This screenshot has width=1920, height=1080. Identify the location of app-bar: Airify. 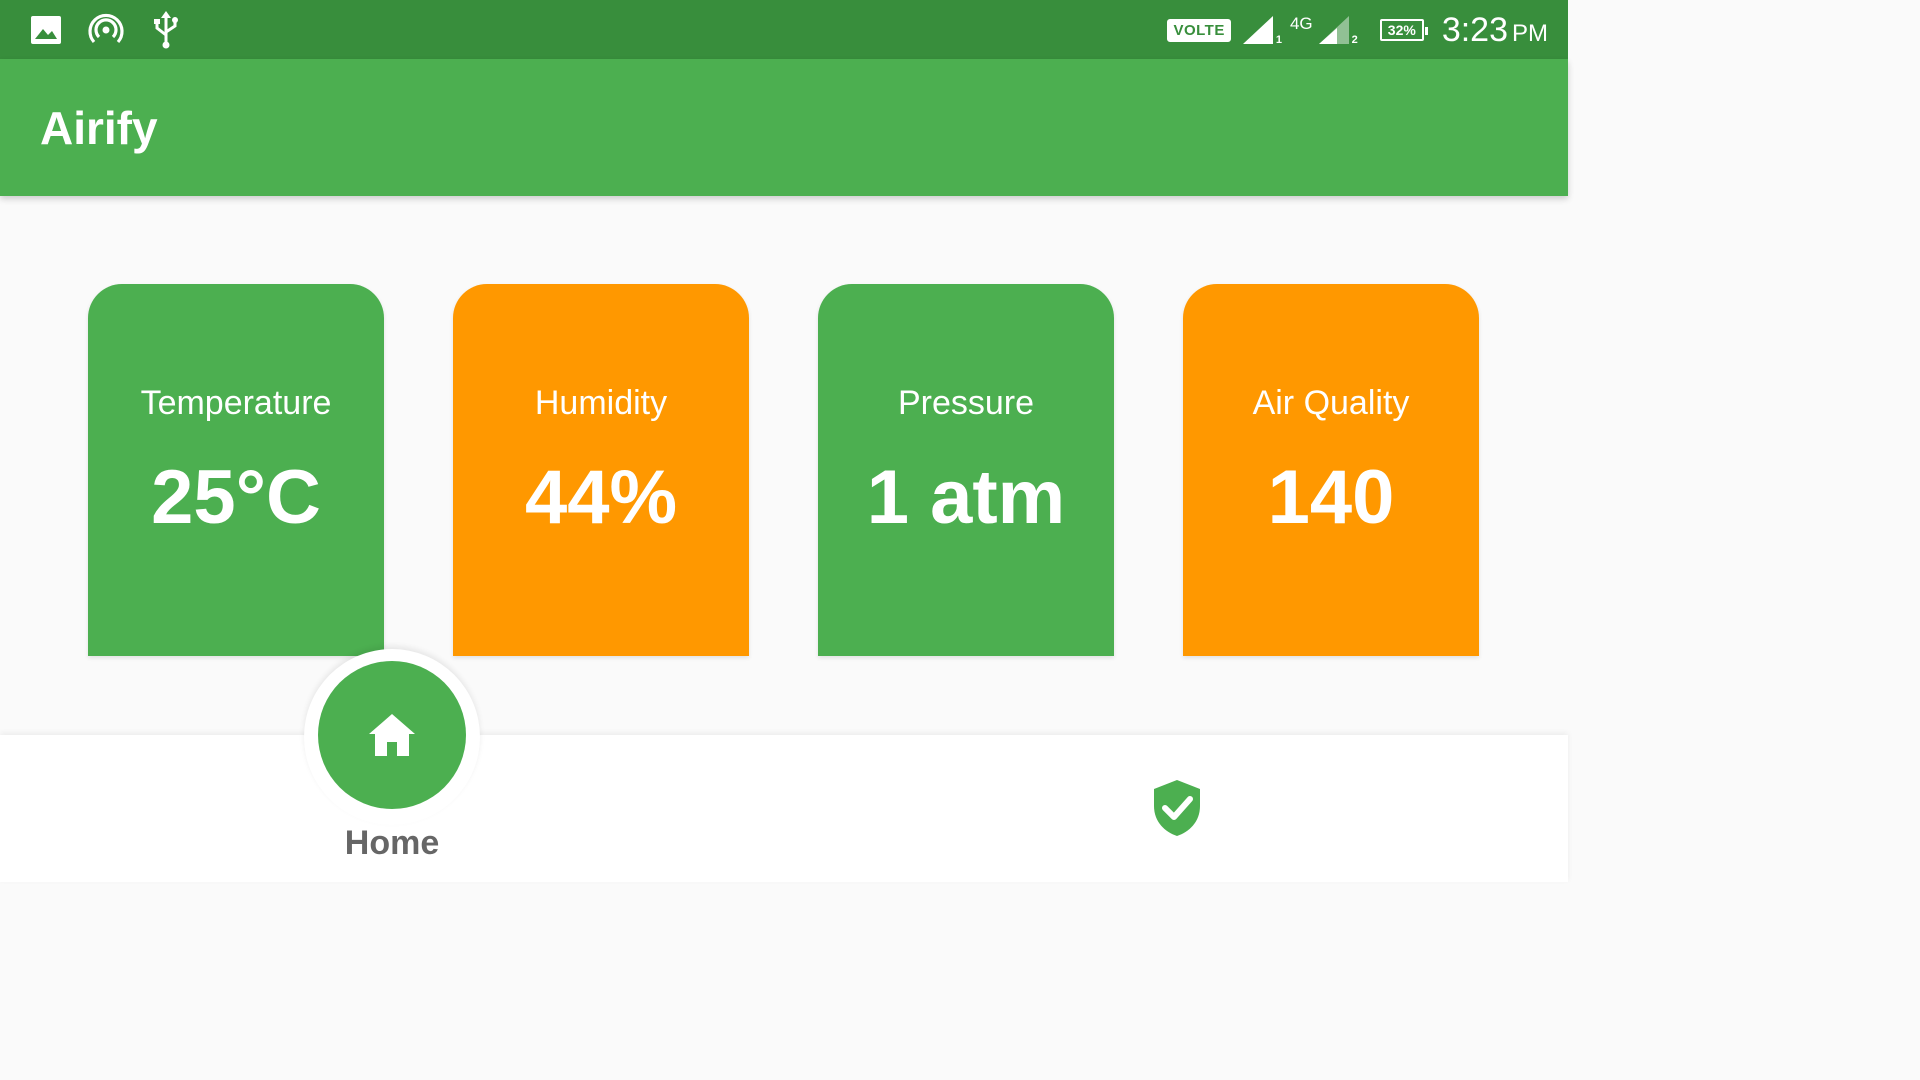
(784, 127).